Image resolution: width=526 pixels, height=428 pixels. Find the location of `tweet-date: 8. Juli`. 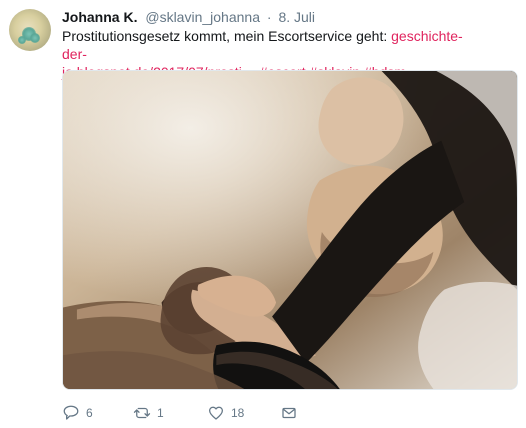

tweet-date: 8. Juli is located at coordinates (296, 17).